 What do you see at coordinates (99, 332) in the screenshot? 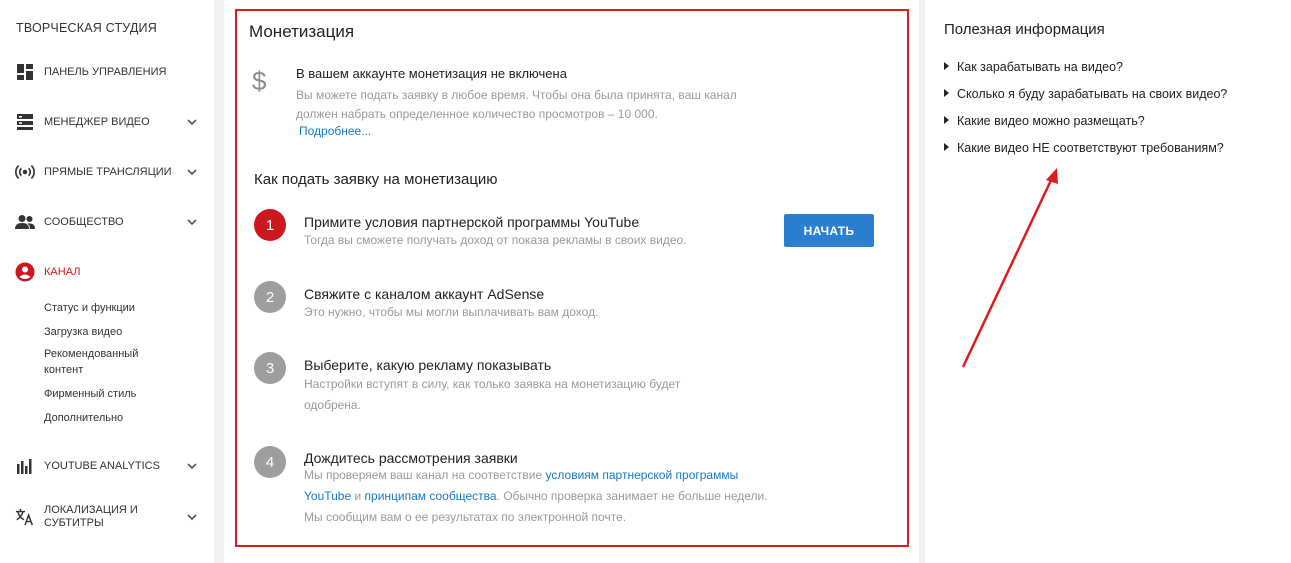
I see `sub-item-upload: Загрузка видео` at bounding box center [99, 332].